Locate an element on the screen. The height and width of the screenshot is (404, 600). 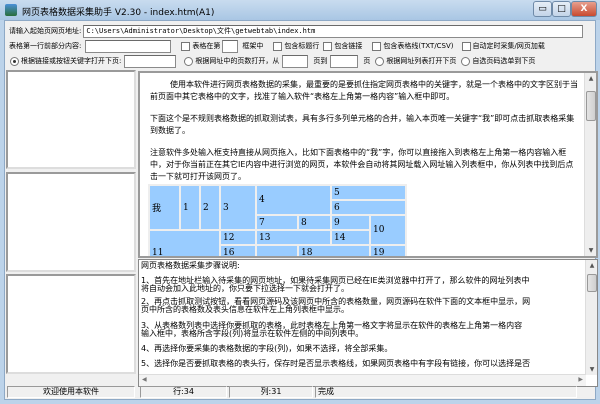
url-list-box is located at coordinates (71, 324).